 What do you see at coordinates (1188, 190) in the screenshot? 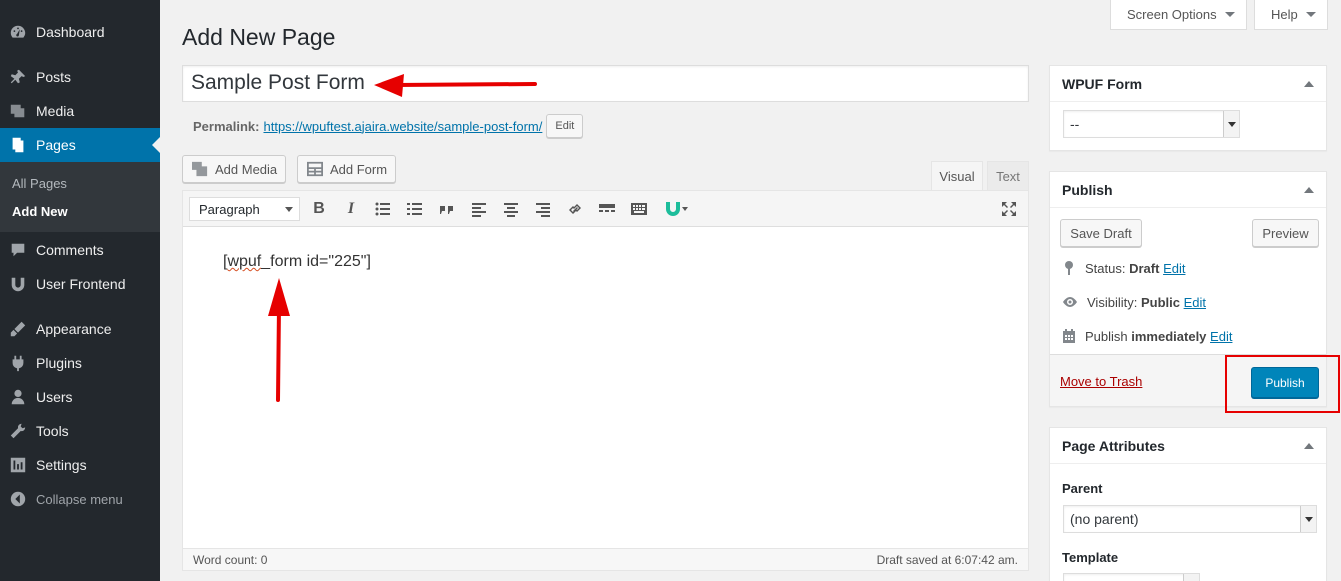
I see `publish-box-header: Publish` at bounding box center [1188, 190].